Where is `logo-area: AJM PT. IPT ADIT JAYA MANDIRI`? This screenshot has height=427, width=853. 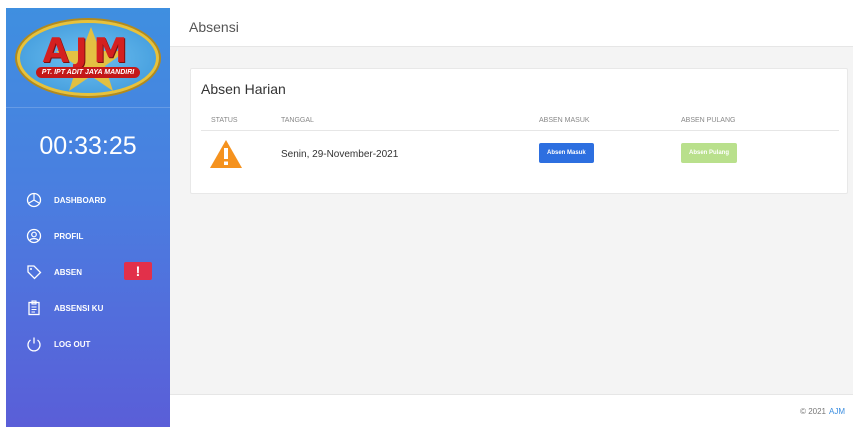 logo-area: AJM PT. IPT ADIT JAYA MANDIRI is located at coordinates (88, 58).